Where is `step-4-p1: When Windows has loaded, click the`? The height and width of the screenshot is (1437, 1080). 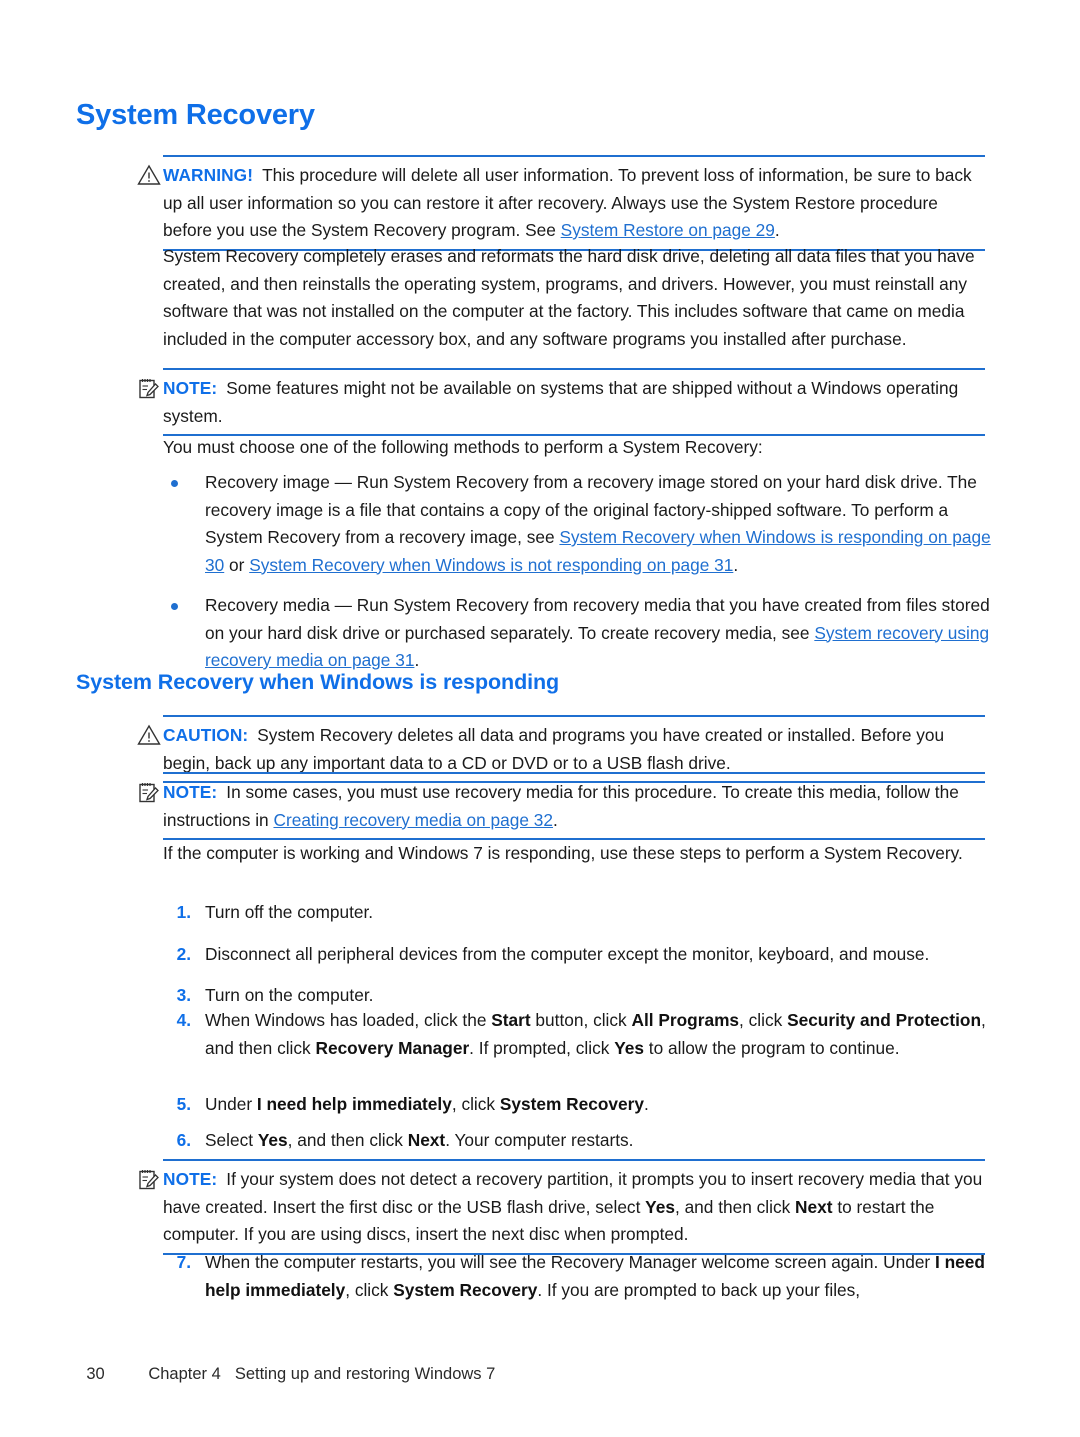 step-4-p1: When Windows has loaded, click the is located at coordinates (348, 1020).